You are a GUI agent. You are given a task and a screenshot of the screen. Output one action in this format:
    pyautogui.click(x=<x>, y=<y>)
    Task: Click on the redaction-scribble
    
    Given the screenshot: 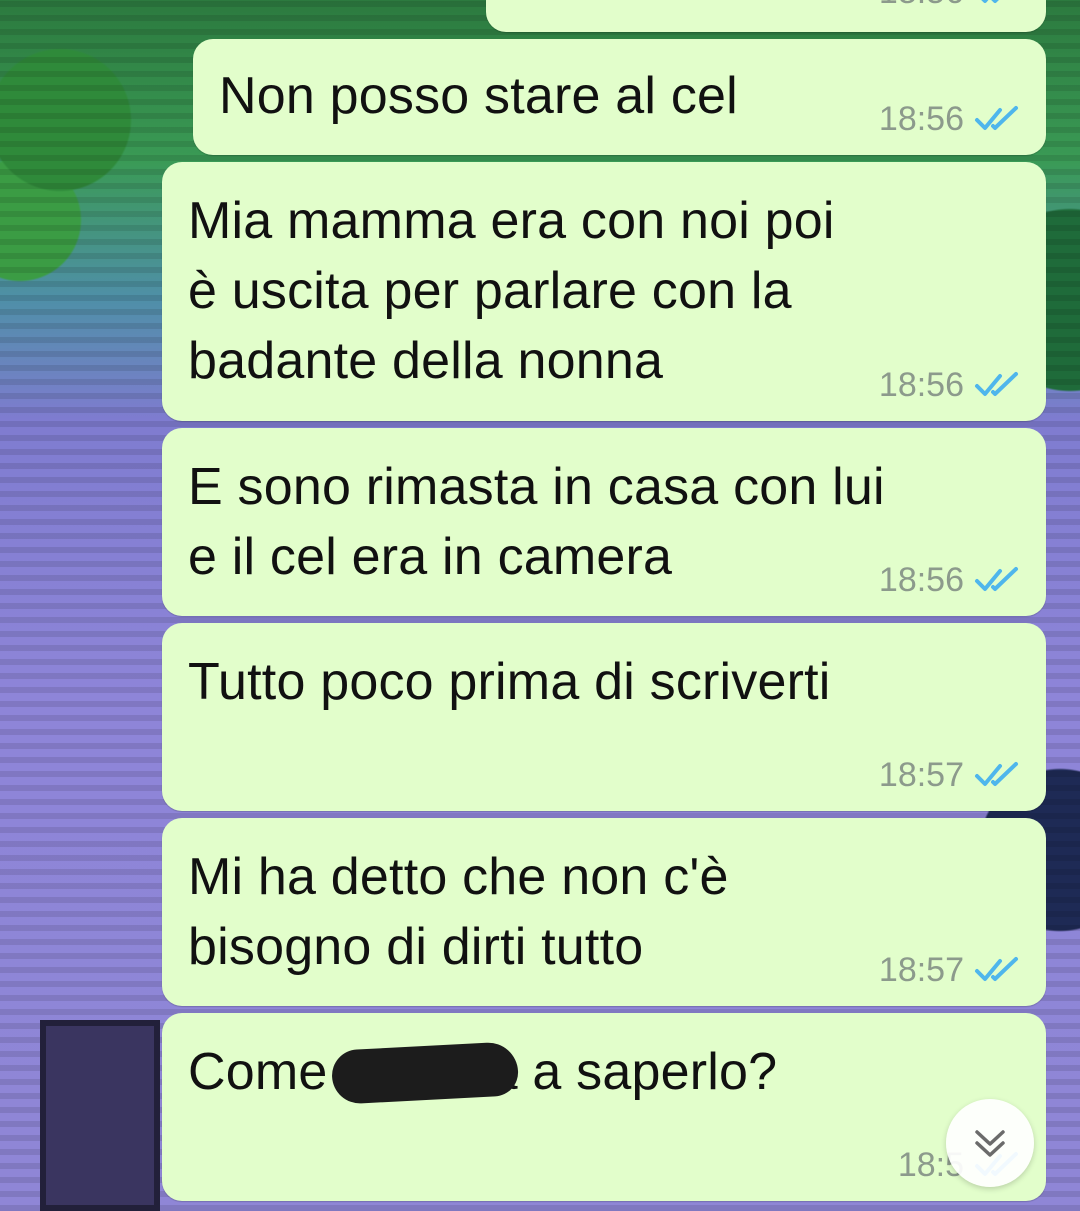 What is the action you would take?
    pyautogui.click(x=425, y=1073)
    